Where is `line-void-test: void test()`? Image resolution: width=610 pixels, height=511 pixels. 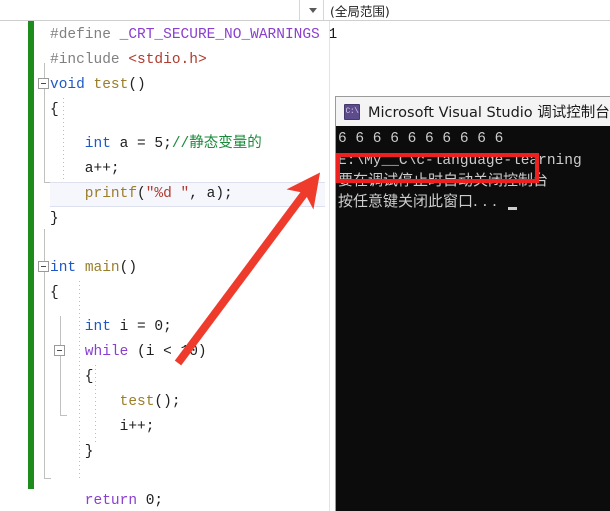 line-void-test: void test() is located at coordinates (98, 85).